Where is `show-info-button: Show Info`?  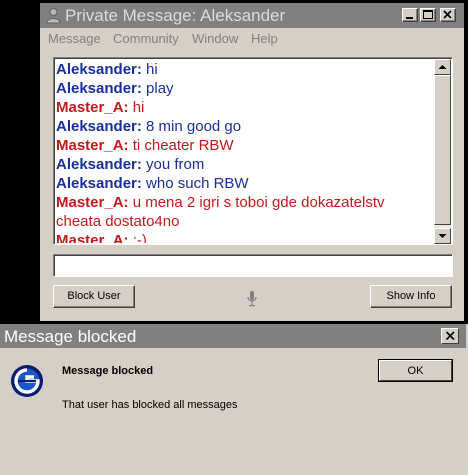 show-info-button: Show Info is located at coordinates (411, 296).